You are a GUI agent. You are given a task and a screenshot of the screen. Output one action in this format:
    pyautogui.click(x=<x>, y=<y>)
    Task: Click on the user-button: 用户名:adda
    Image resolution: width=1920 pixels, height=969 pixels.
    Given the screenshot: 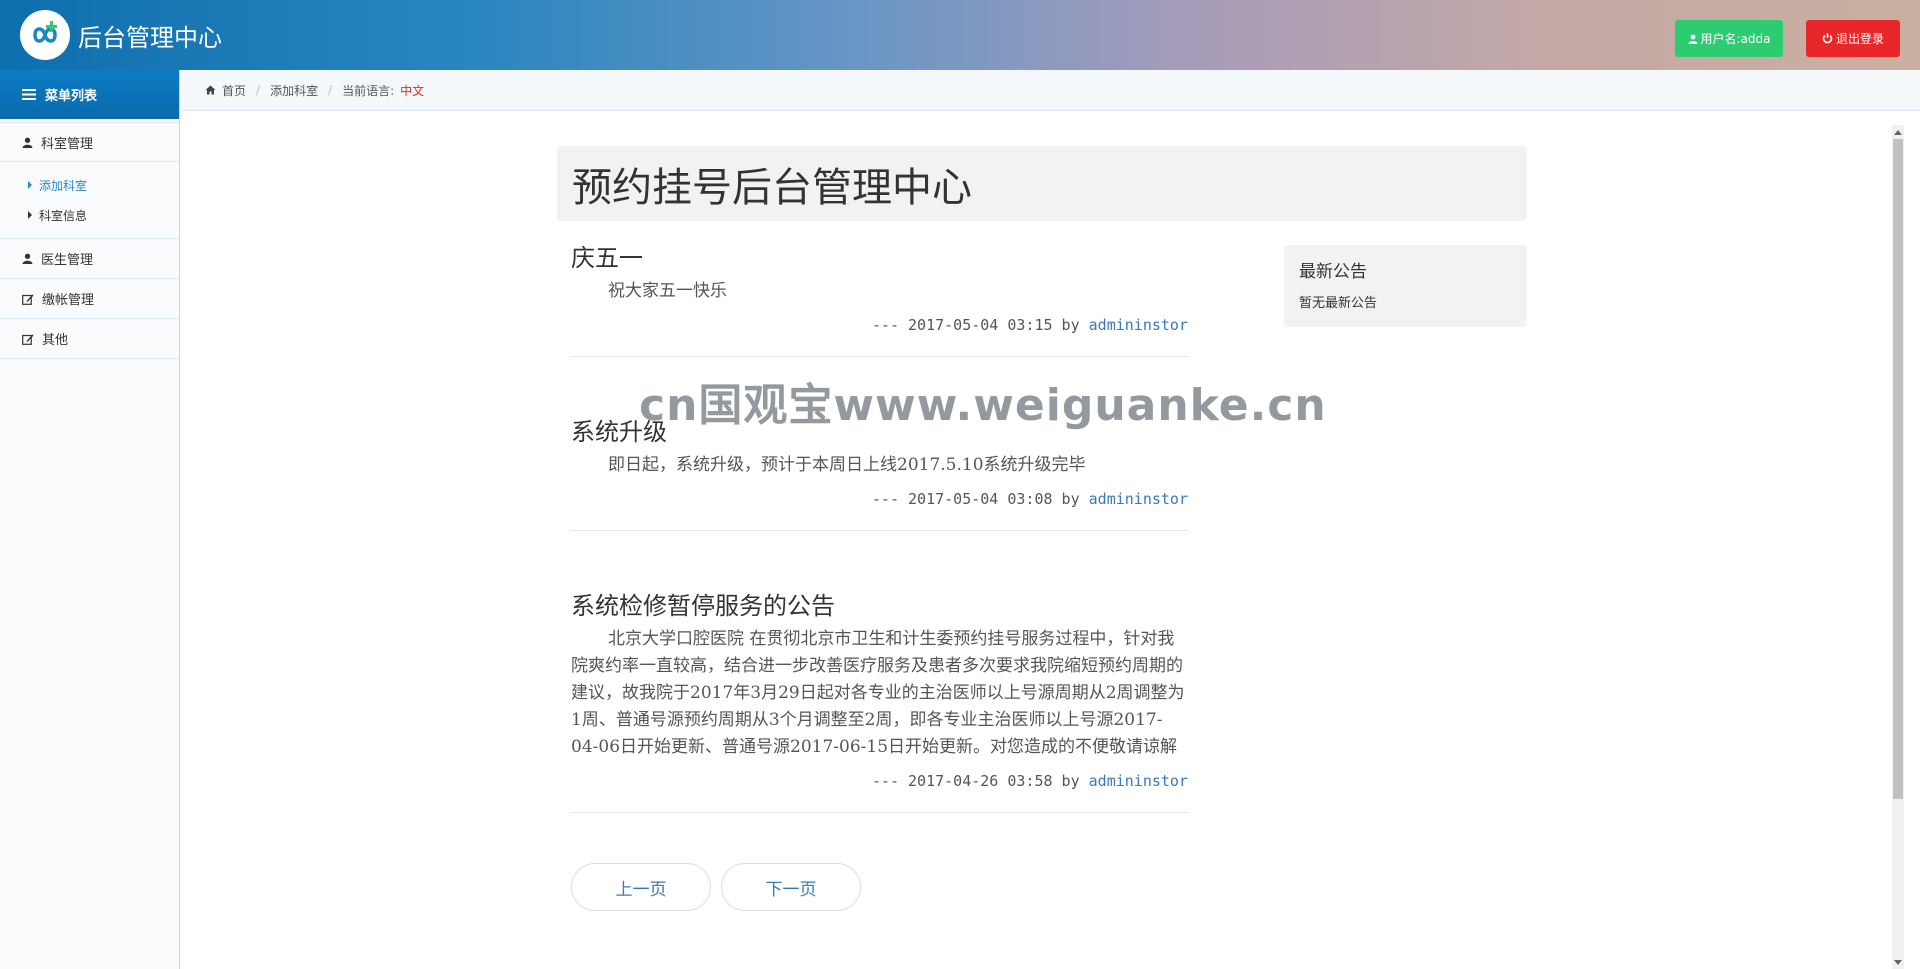 What is the action you would take?
    pyautogui.click(x=1729, y=38)
    